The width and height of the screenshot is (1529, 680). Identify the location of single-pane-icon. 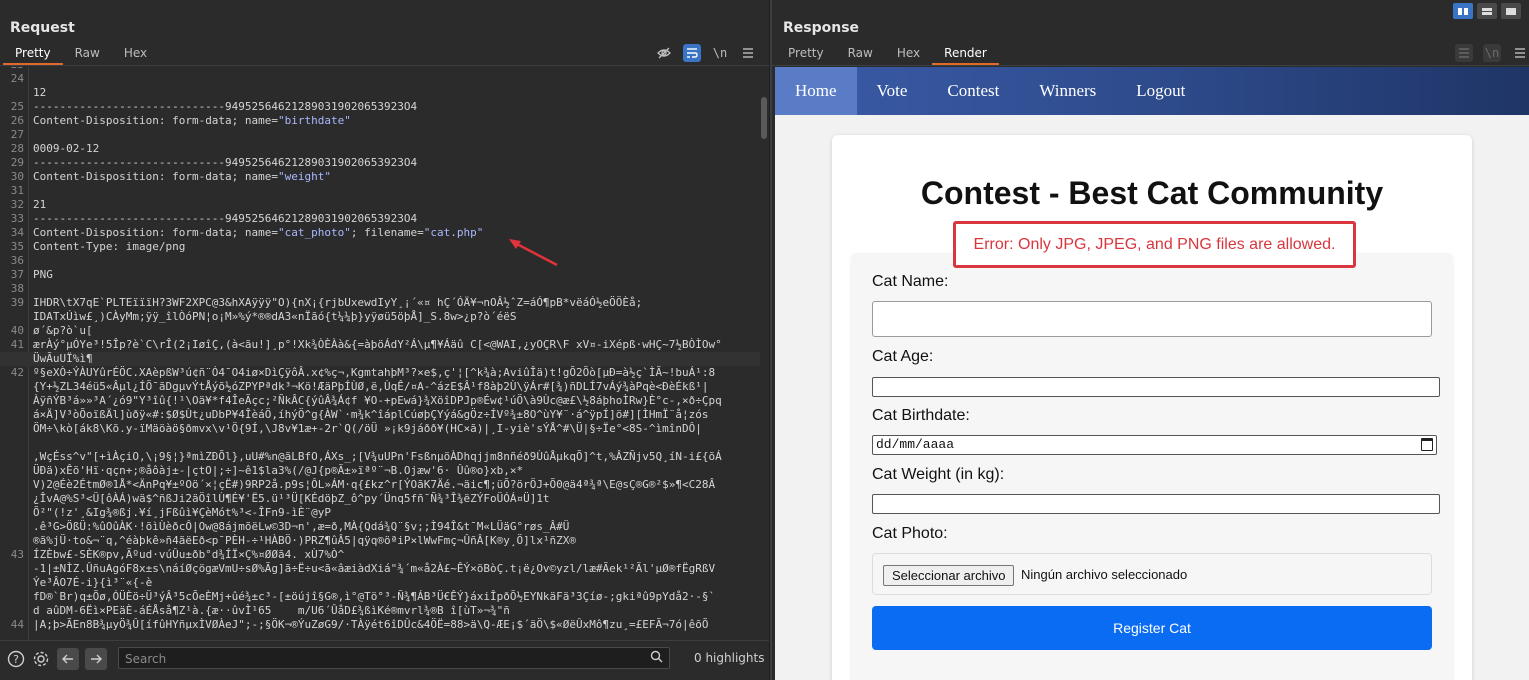
(1511, 11).